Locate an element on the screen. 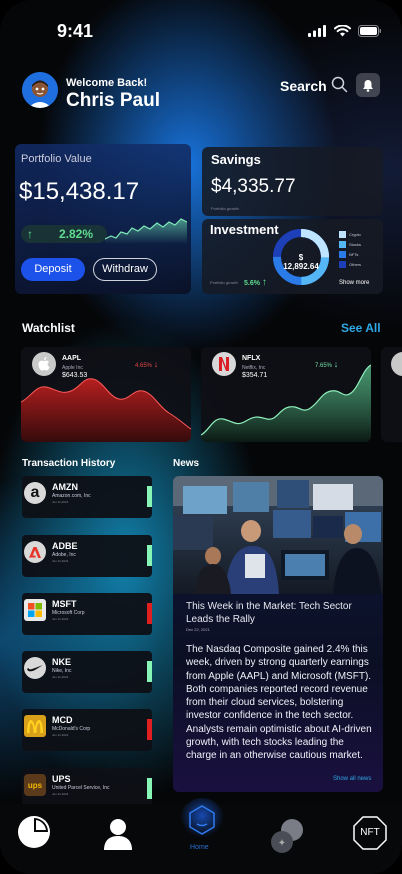  watch-symbol: AAPL is located at coordinates (72, 358).